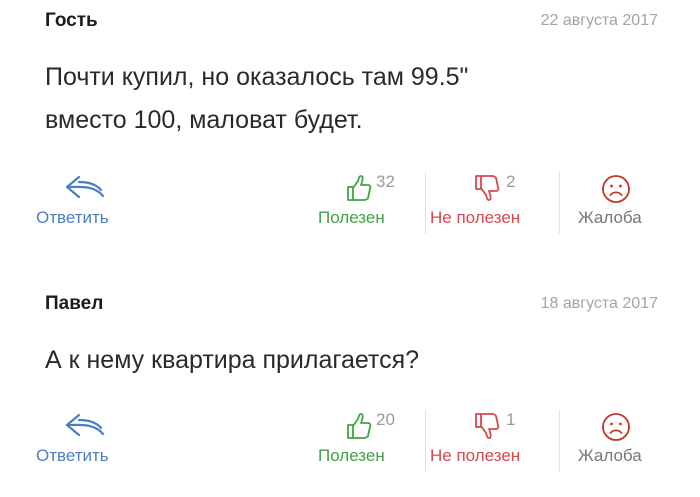 The width and height of the screenshot is (700, 497). Describe the element at coordinates (71, 20) in the screenshot. I see `comment-author: Гость` at that location.